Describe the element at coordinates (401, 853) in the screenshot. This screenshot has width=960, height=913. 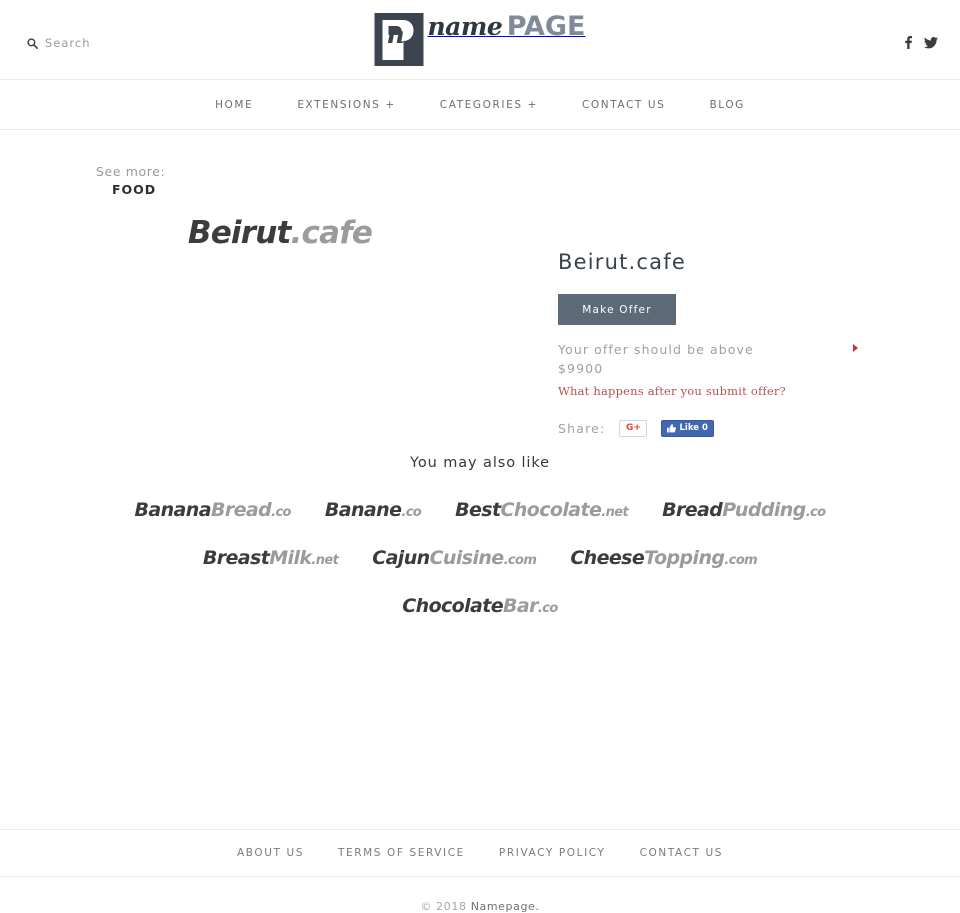
I see `footer-link-terms-of-service: TERMS OF SERVICE` at that location.